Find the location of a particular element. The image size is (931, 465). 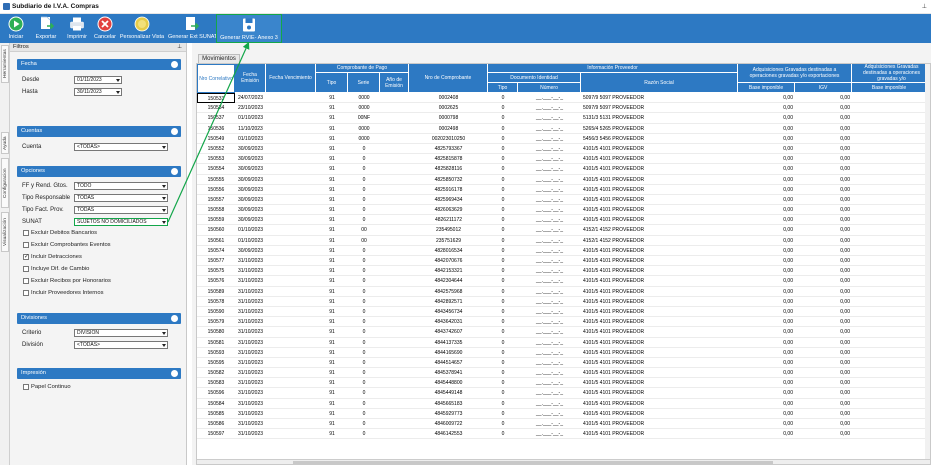

header-tipo: Tipo is located at coordinates (332, 83).